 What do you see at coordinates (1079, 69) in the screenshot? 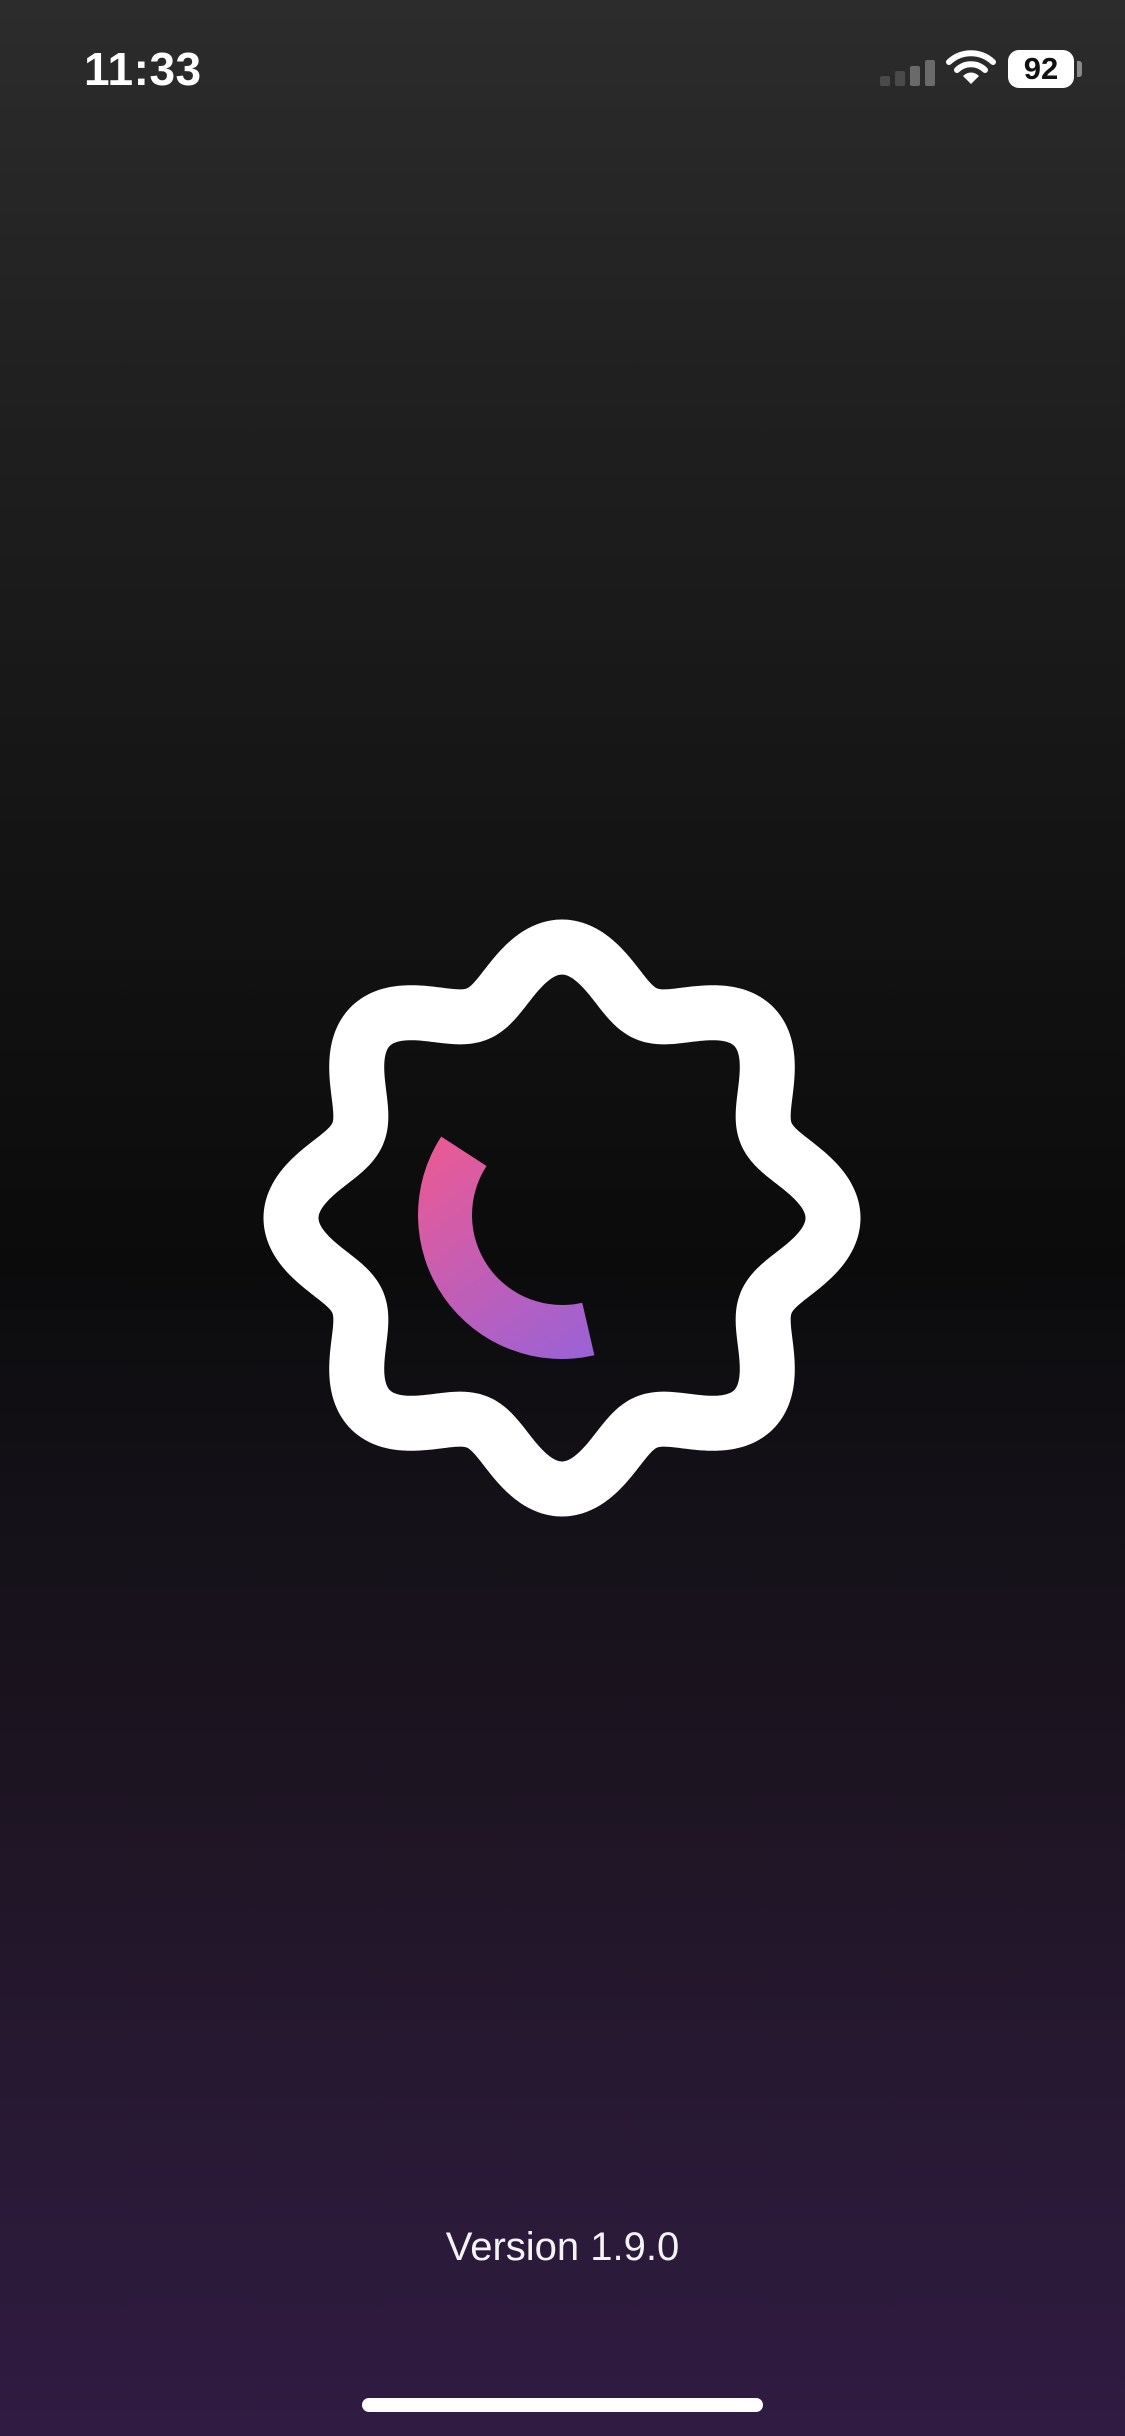
I see `battery-cap` at bounding box center [1079, 69].